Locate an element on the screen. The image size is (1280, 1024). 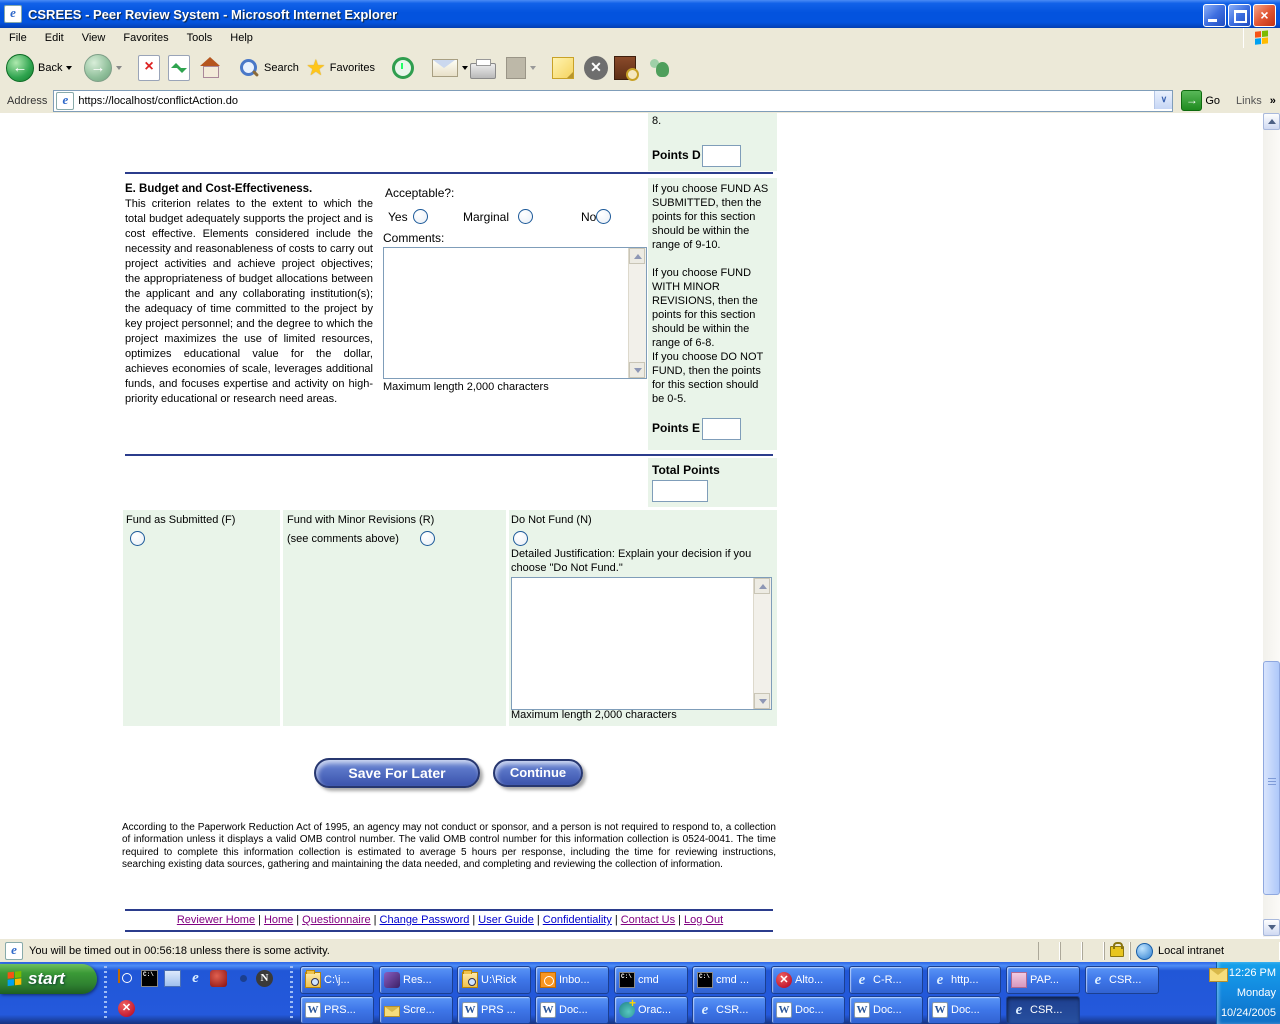
points-e-input is located at coordinates (721, 429).